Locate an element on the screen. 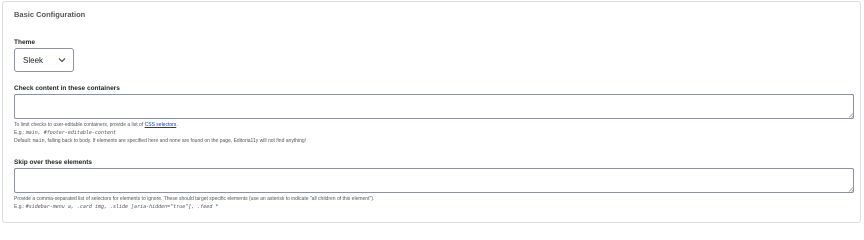  skip-elements-textarea is located at coordinates (434, 180).